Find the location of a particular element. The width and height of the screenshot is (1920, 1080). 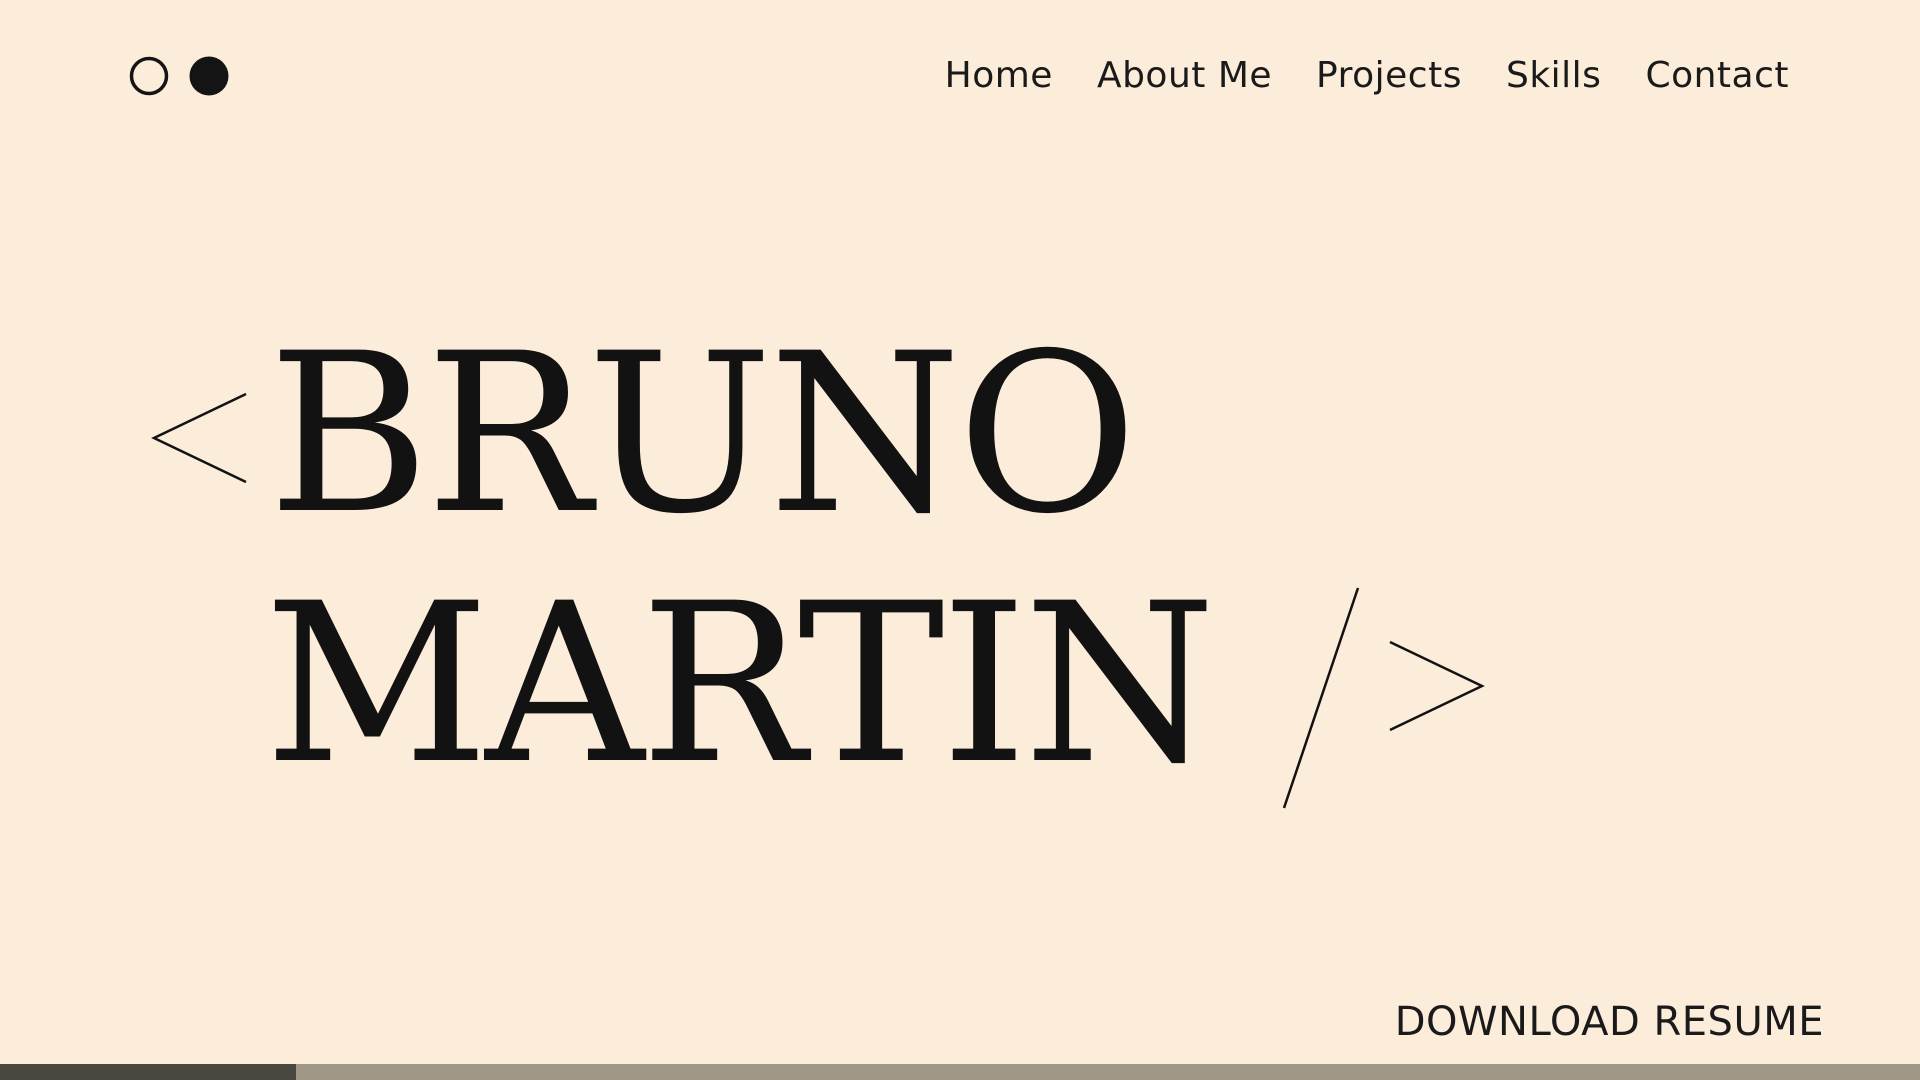

logo-filled-circle-icon is located at coordinates (209, 76).